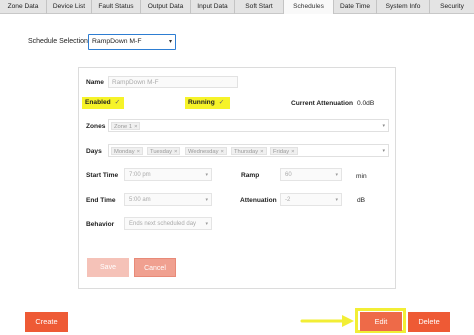  What do you see at coordinates (311, 174) in the screenshot?
I see `ramp-dropdown: 60 ▾` at bounding box center [311, 174].